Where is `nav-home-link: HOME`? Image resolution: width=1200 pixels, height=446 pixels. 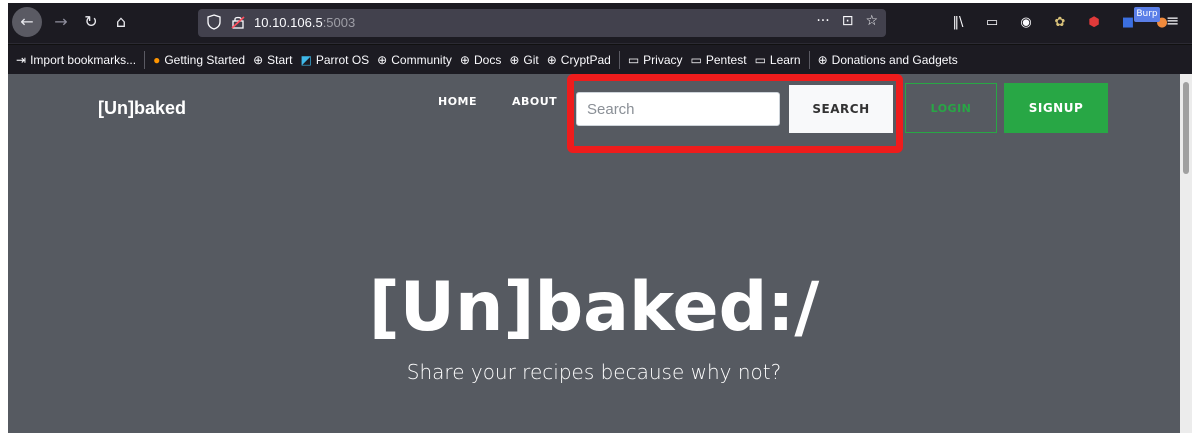 nav-home-link: HOME is located at coordinates (457, 101).